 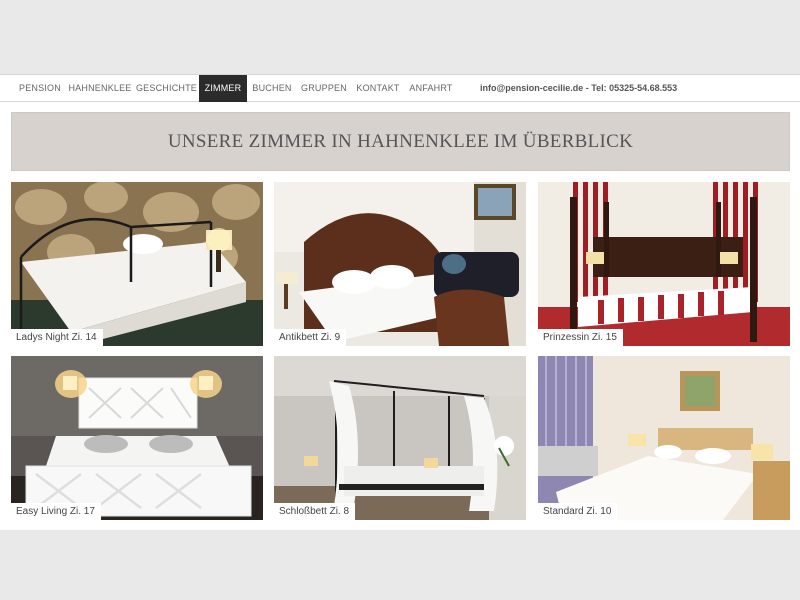 What do you see at coordinates (578, 511) in the screenshot?
I see `room-caption: Standard Zi. 10` at bounding box center [578, 511].